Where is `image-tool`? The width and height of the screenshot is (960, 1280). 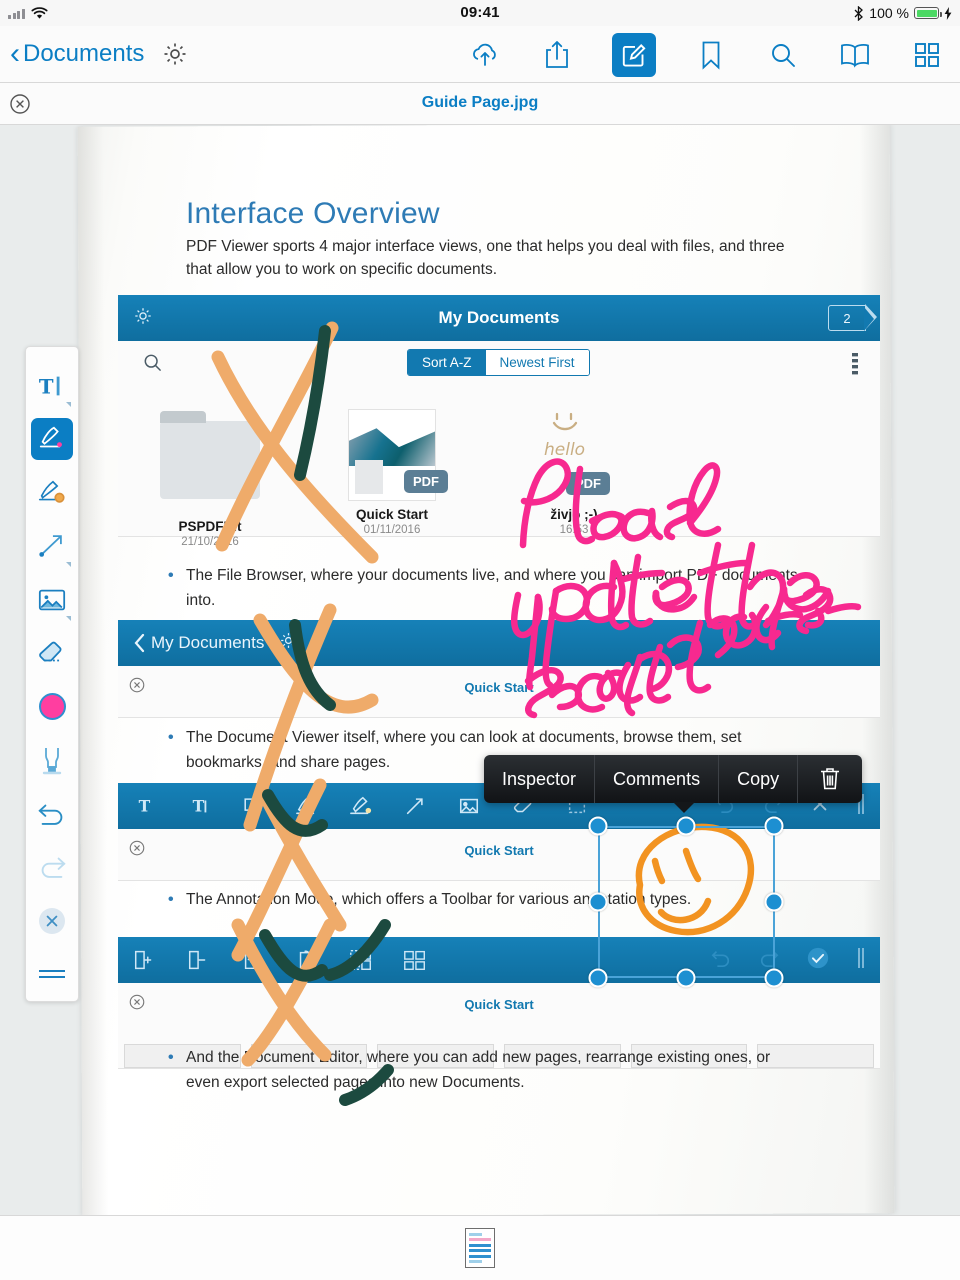
image-tool is located at coordinates (52, 600).